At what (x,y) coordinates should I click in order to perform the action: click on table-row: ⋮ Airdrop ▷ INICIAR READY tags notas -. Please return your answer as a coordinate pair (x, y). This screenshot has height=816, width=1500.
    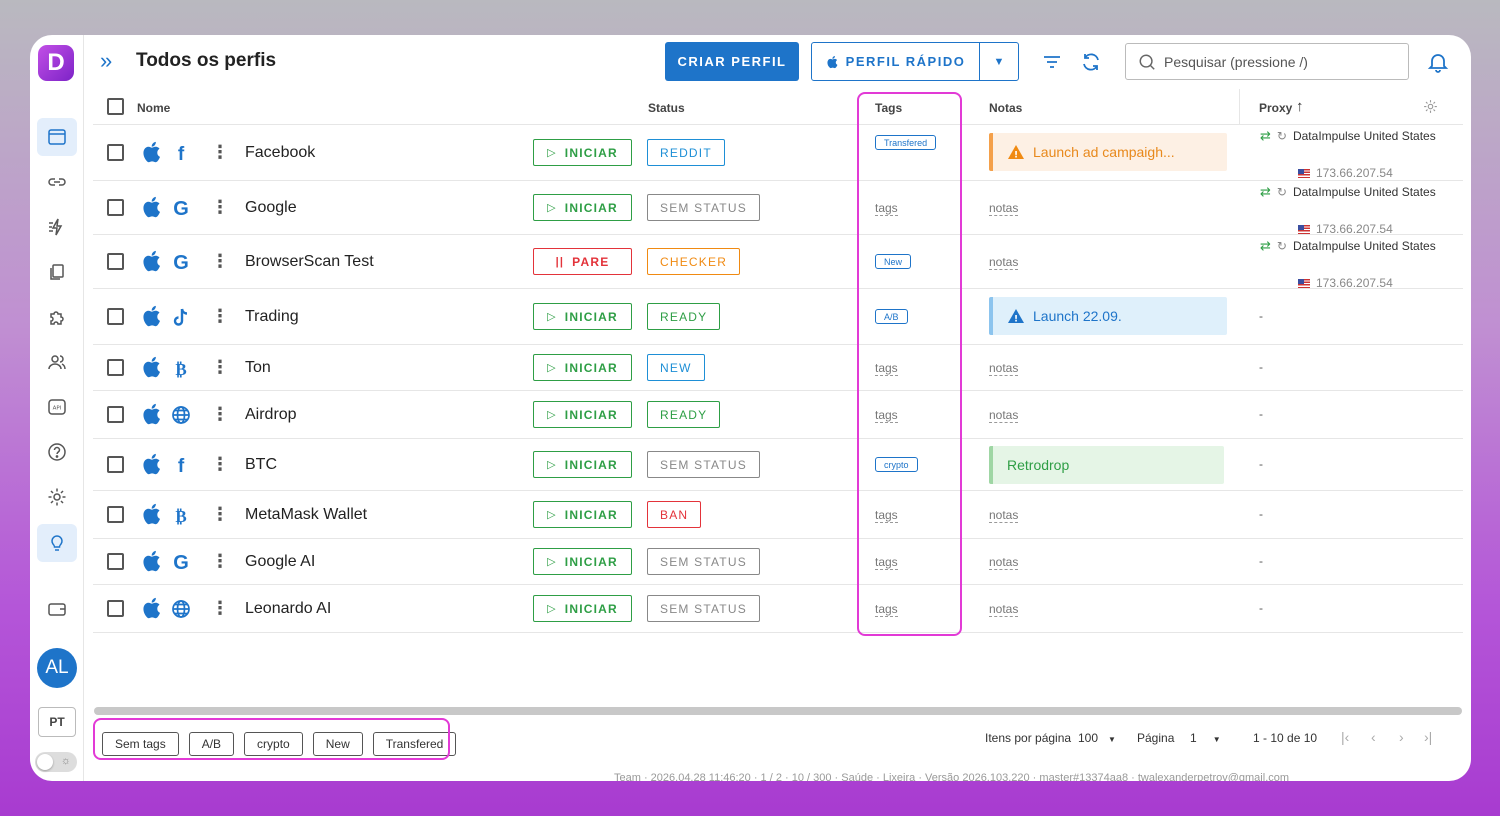
    Looking at the image, I should click on (778, 415).